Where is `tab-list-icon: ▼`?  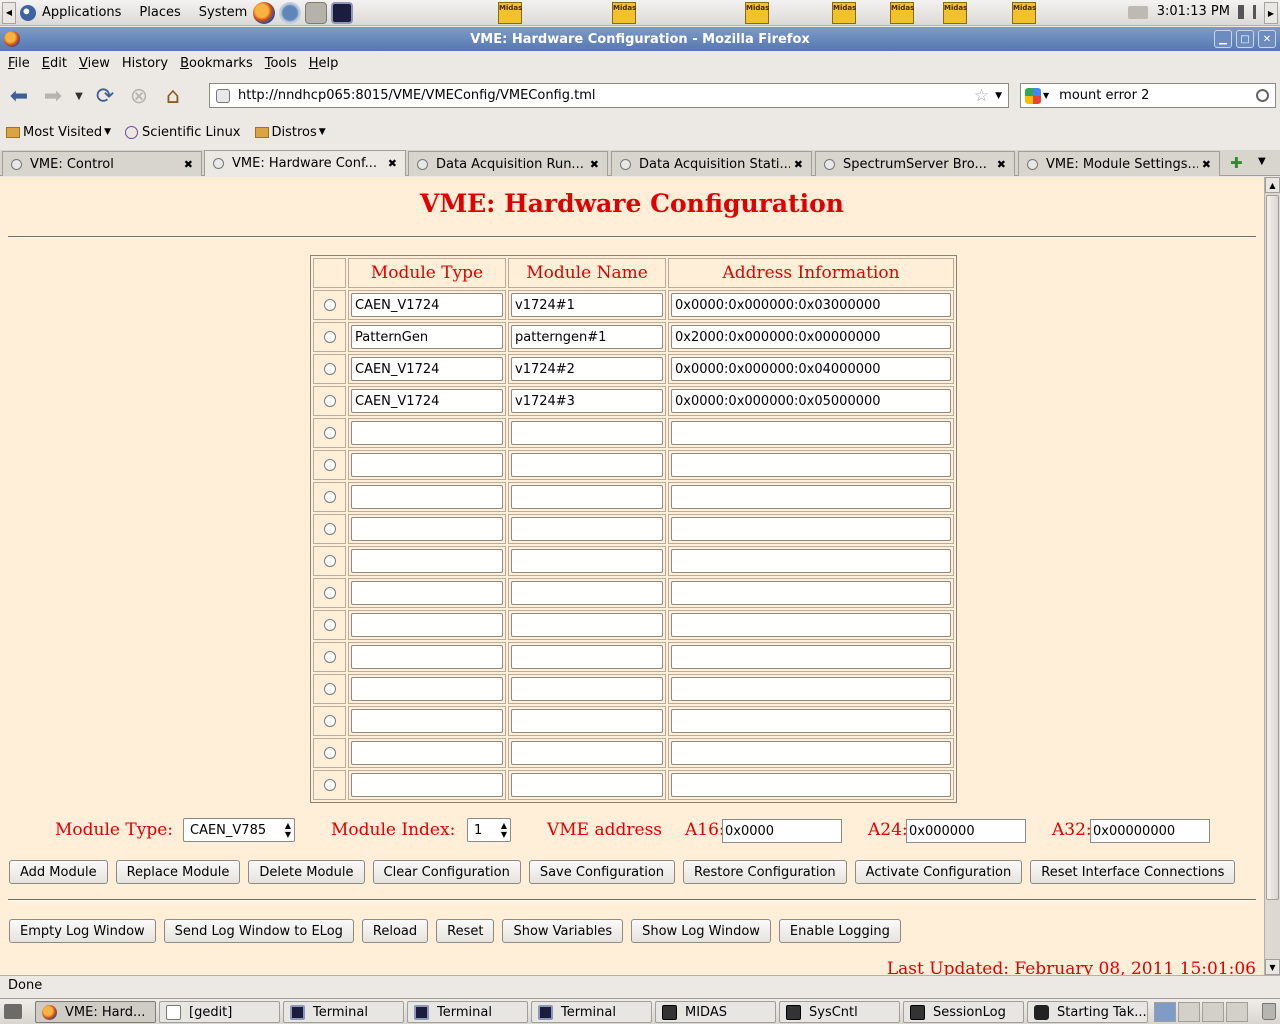 tab-list-icon: ▼ is located at coordinates (1262, 161).